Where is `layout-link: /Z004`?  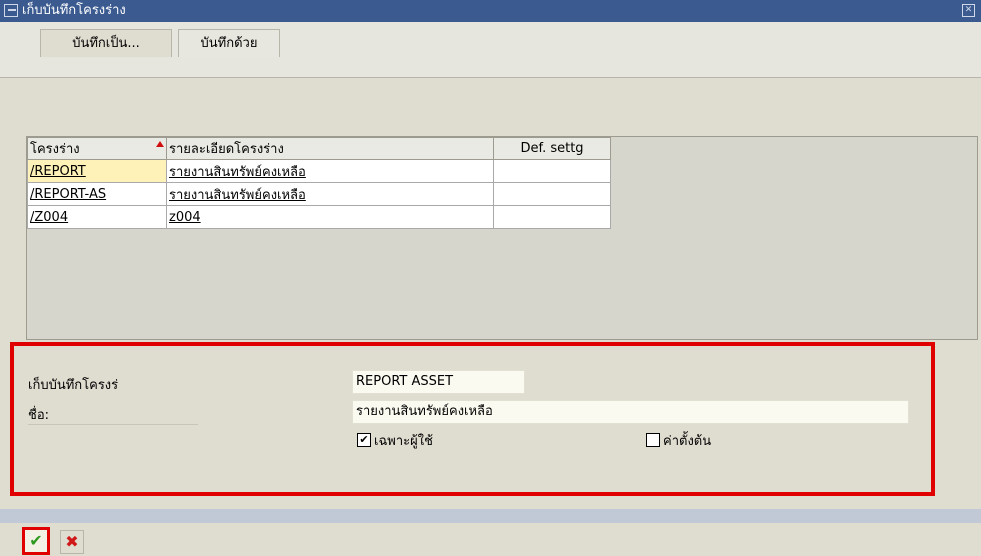 layout-link: /Z004 is located at coordinates (49, 217).